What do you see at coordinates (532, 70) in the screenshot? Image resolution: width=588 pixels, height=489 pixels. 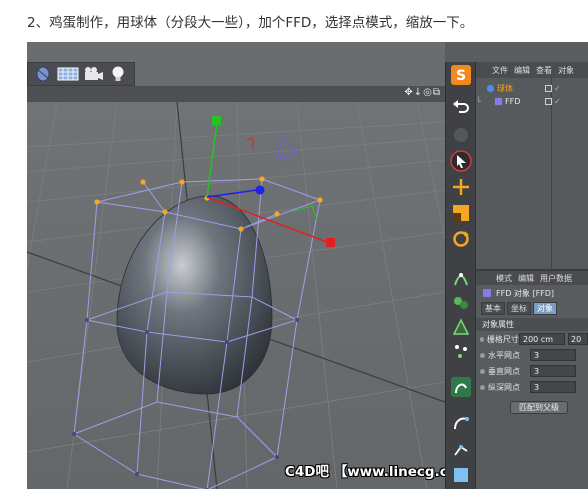 I see `object-manager-menu: 文件 编辑 查看 对象` at bounding box center [532, 70].